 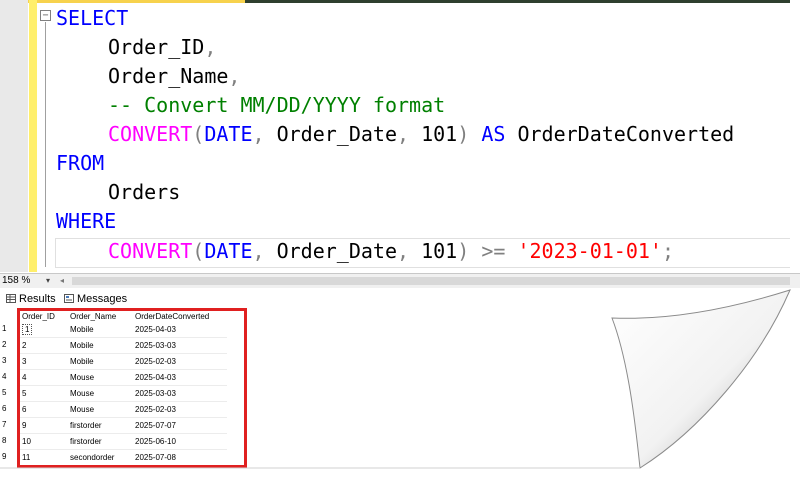 What do you see at coordinates (583, 251) in the screenshot?
I see `string-literal: '2023-01-01'` at bounding box center [583, 251].